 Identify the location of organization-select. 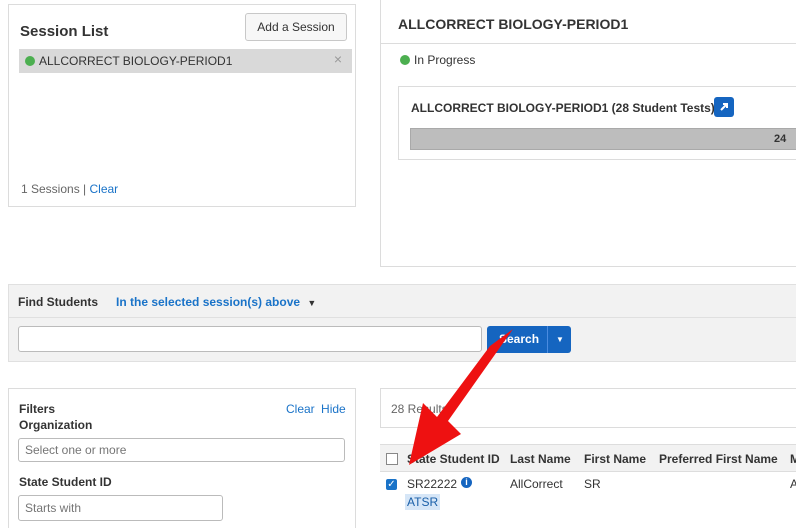
(181, 450).